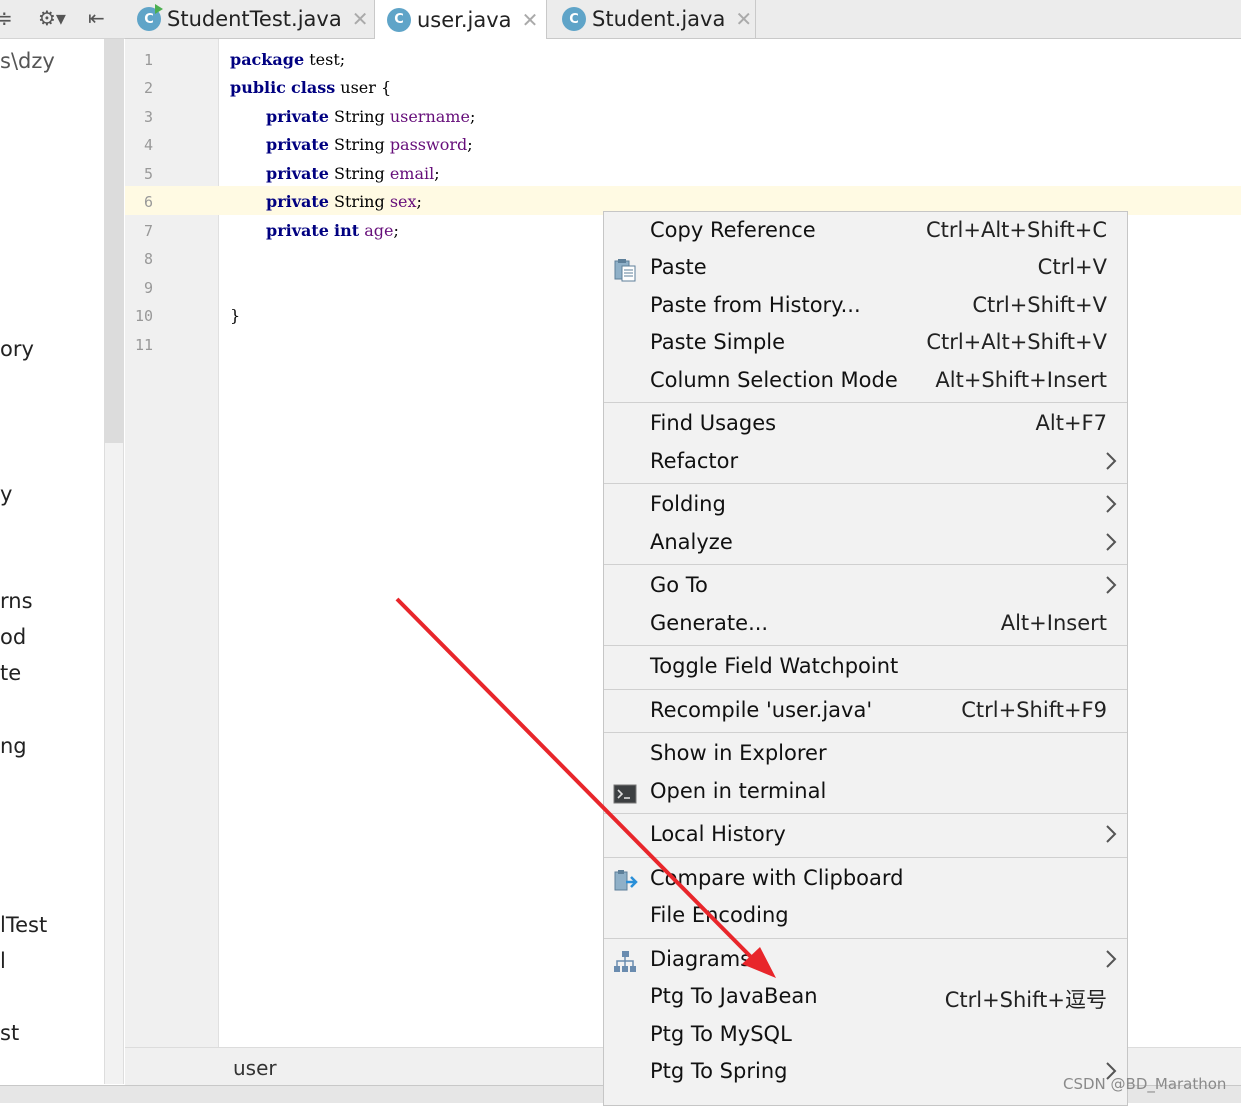  I want to click on code-line-5: private String email;, so click(353, 173).